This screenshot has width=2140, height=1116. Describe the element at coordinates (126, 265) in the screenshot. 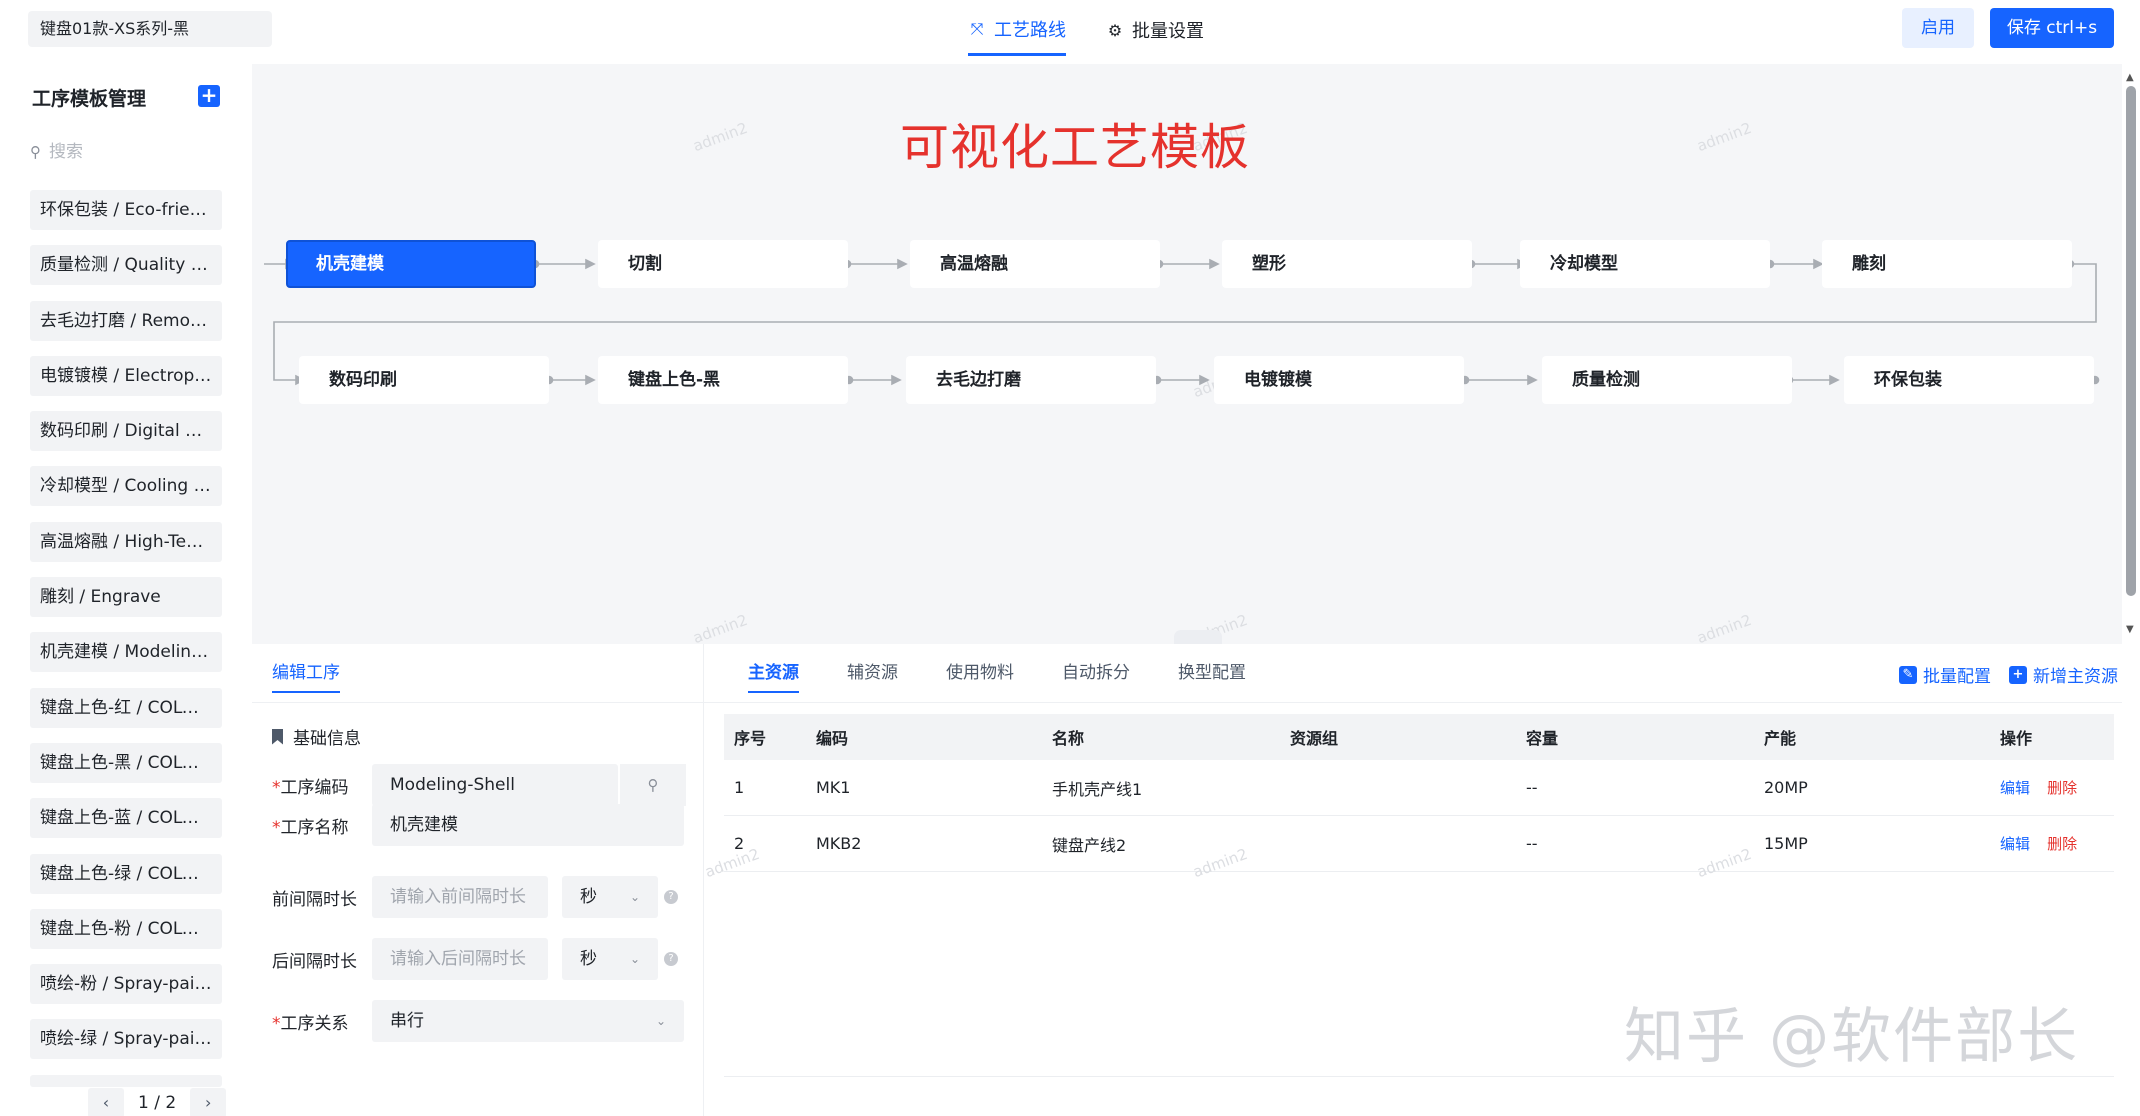

I see `list-item: 质量检测 / Quality Inspection` at that location.